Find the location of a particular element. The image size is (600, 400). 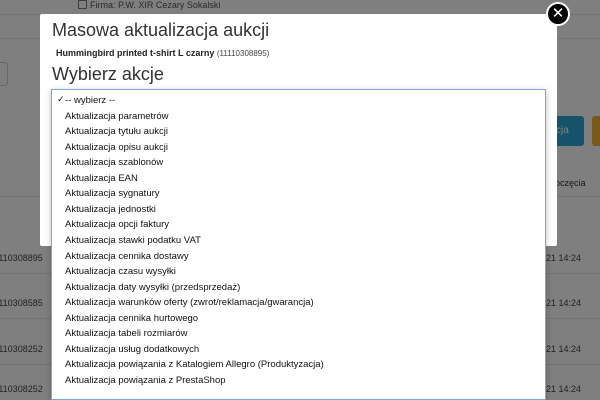

dropdown-option-label: Aktualizacja szablonów is located at coordinates (114, 163).